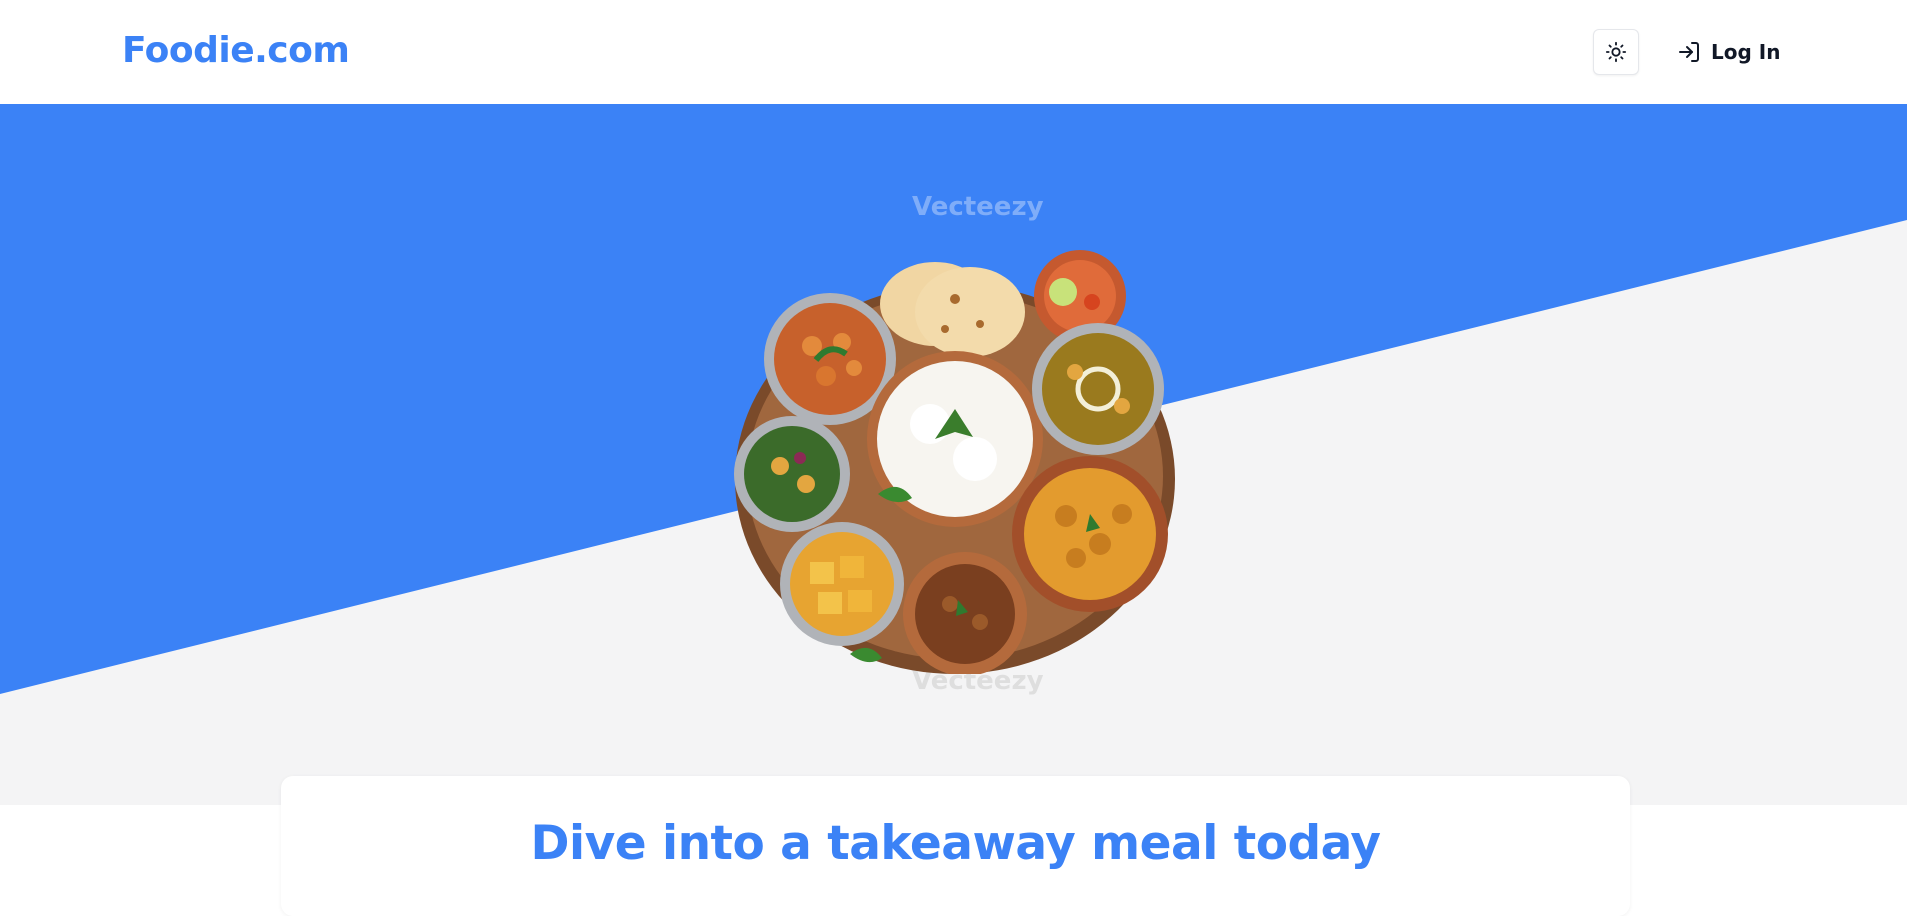 The height and width of the screenshot is (916, 1907). What do you see at coordinates (953, 52) in the screenshot?
I see `site-header: Foodie.com Log In` at bounding box center [953, 52].